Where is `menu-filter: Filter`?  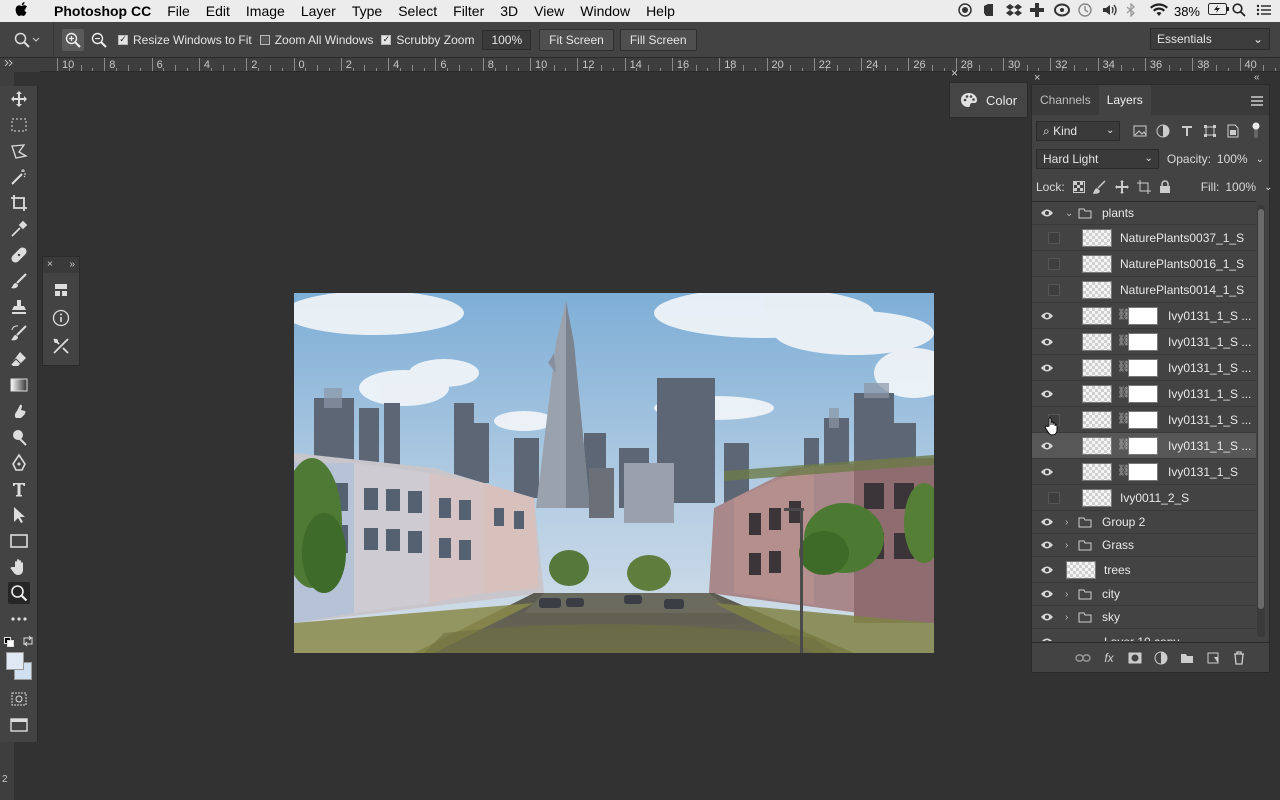 menu-filter: Filter is located at coordinates (468, 11).